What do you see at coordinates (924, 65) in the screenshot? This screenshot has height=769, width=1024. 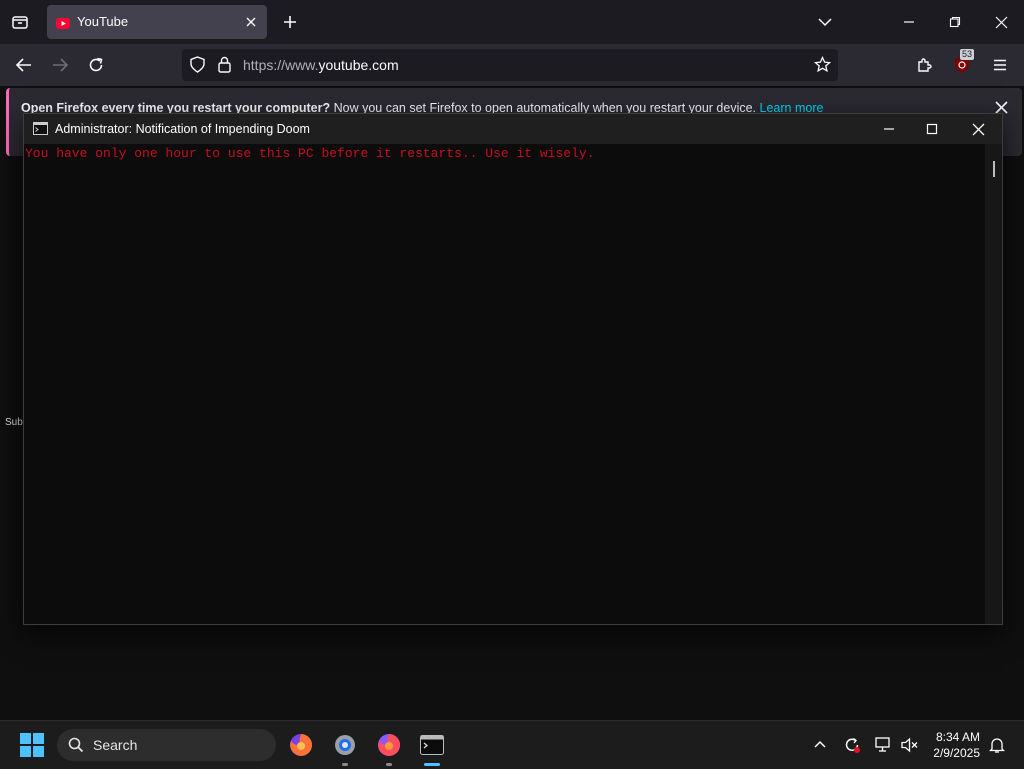 I see `extensions-puzzle-icon` at bounding box center [924, 65].